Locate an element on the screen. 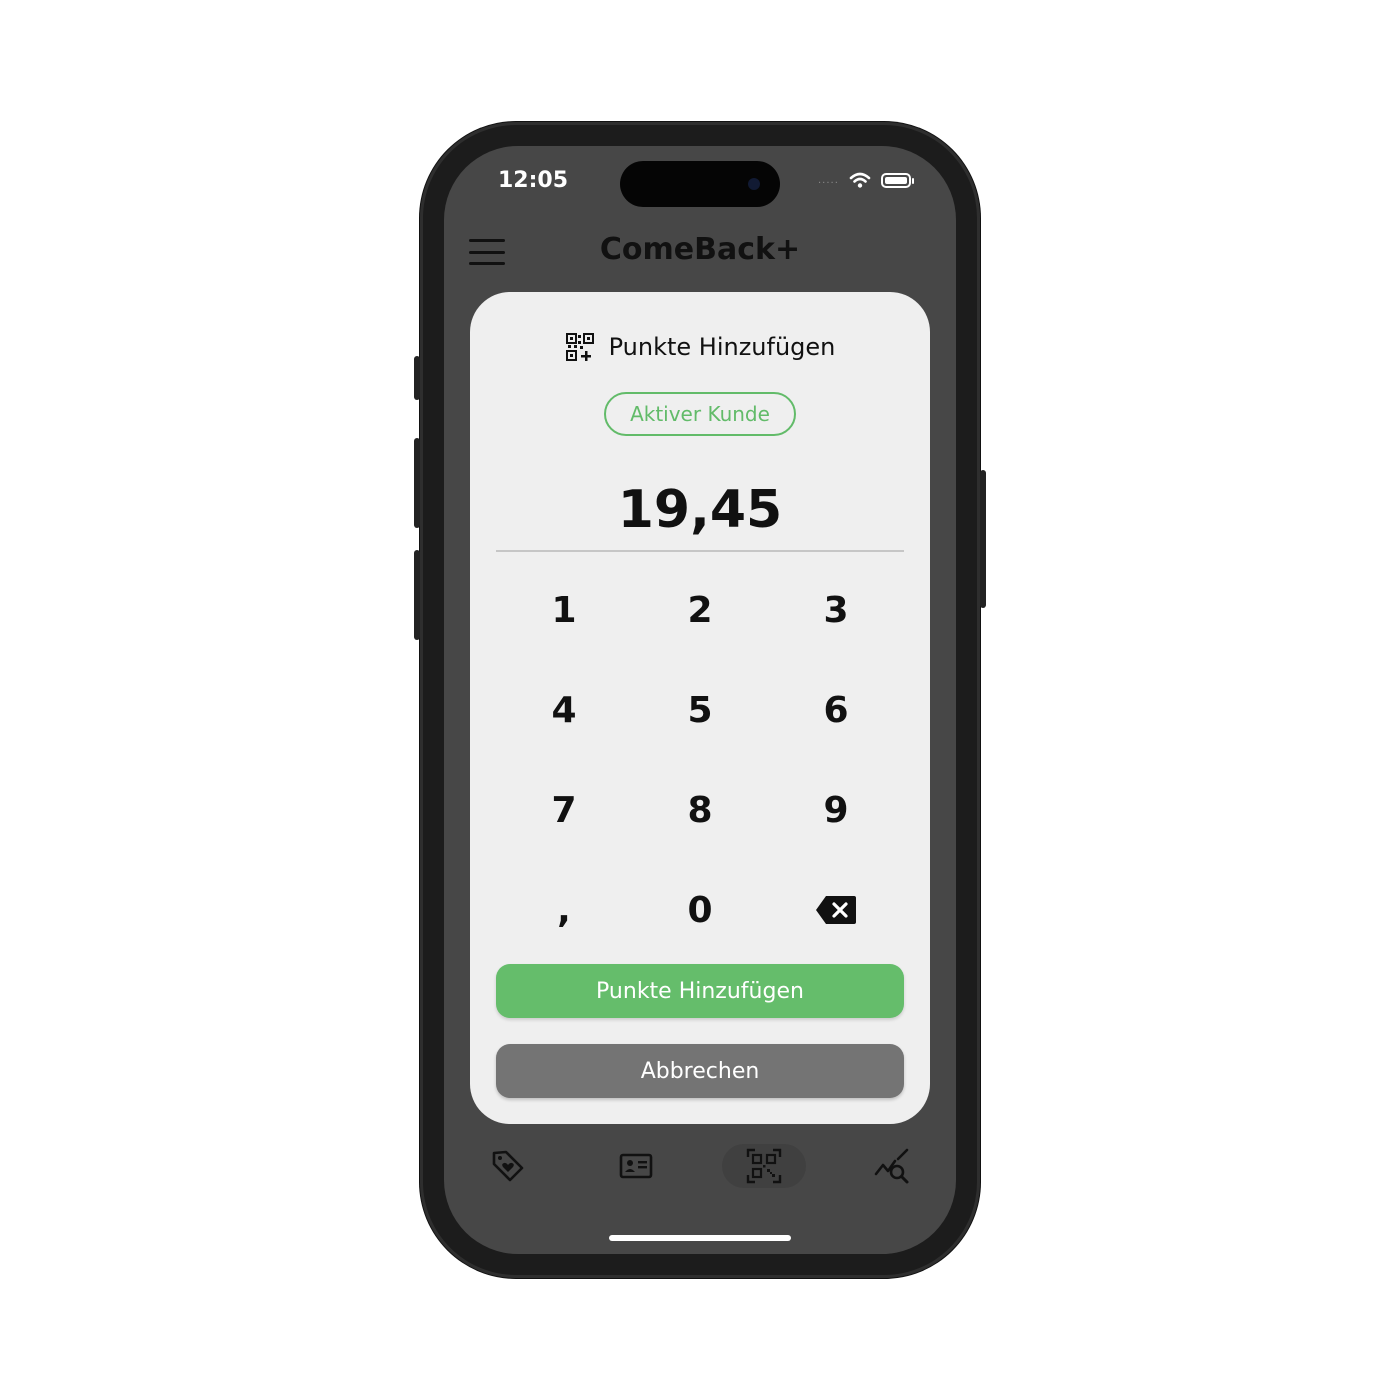 The width and height of the screenshot is (1400, 1400). tab-coupons is located at coordinates (508, 1166).